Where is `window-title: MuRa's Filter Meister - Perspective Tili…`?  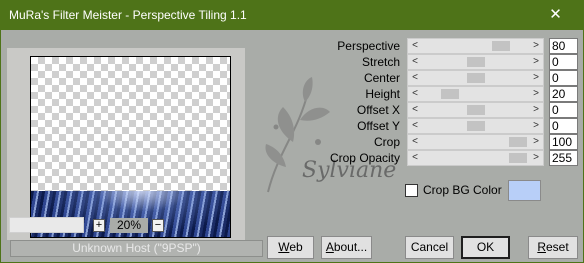
window-title: MuRa's Filter Meister - Perspective Tili… is located at coordinates (128, 15).